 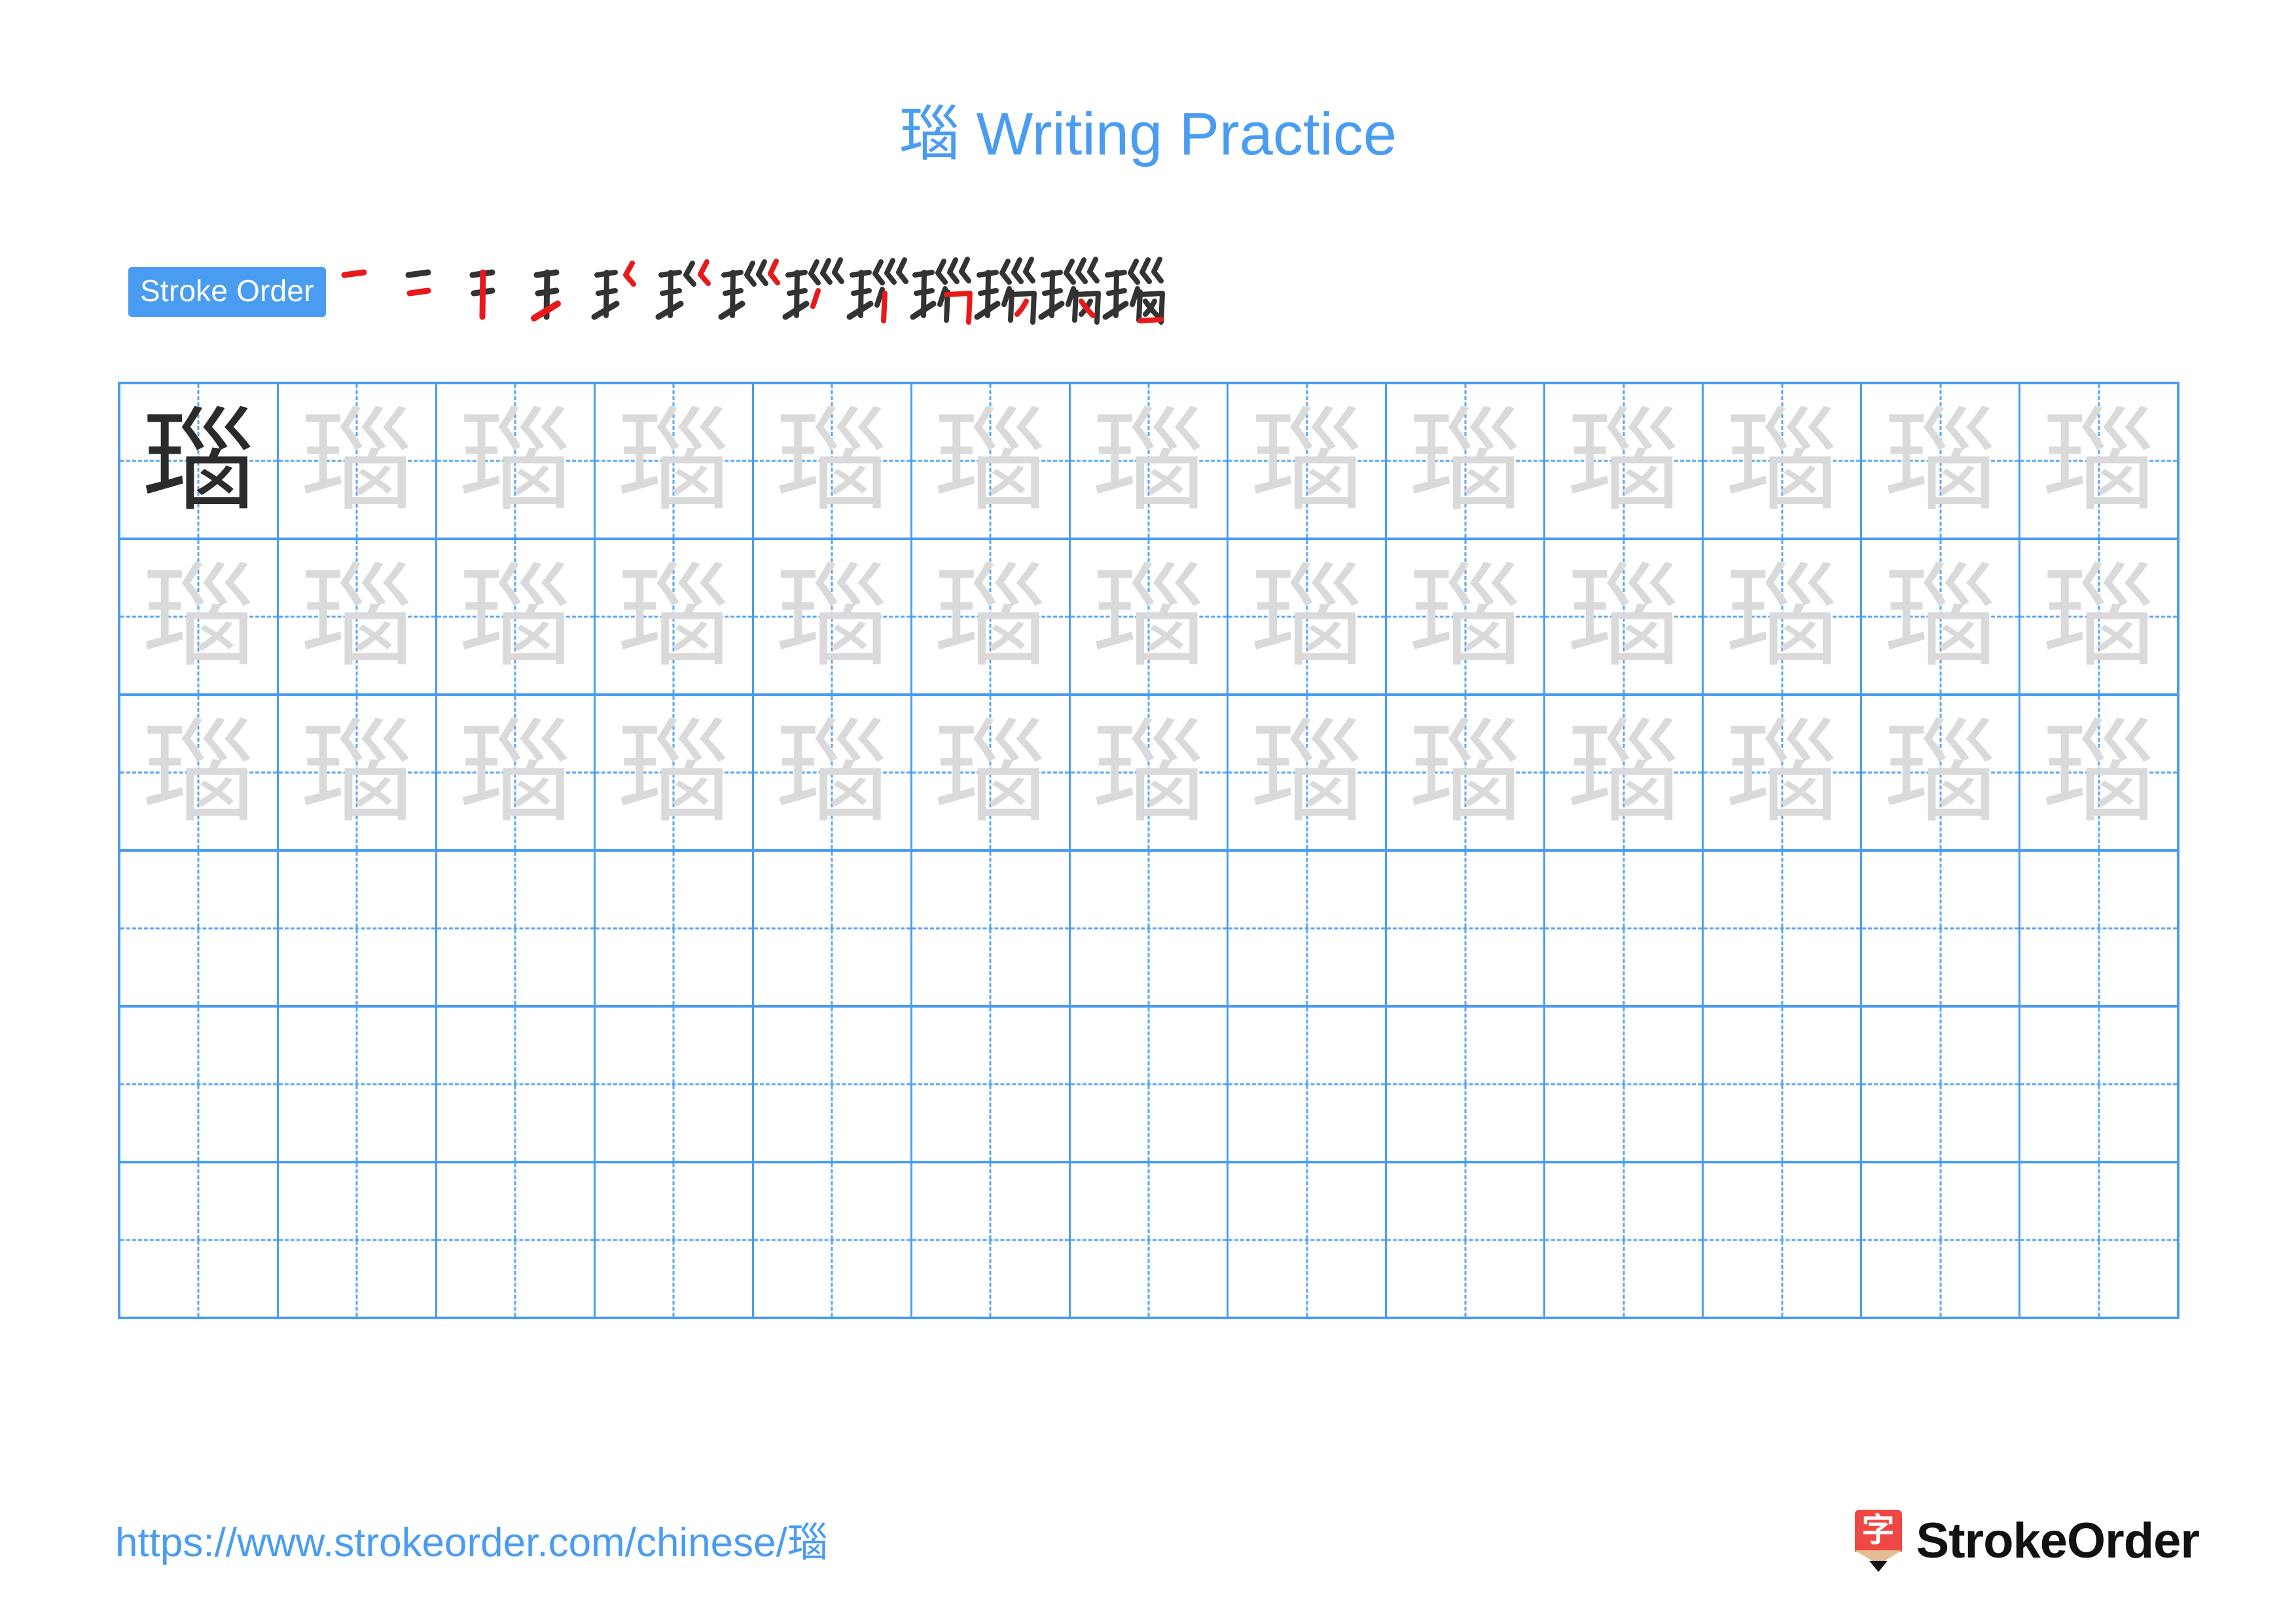 What do you see at coordinates (648, 292) in the screenshot?
I see `stroke-order-section: Stroke Order` at bounding box center [648, 292].